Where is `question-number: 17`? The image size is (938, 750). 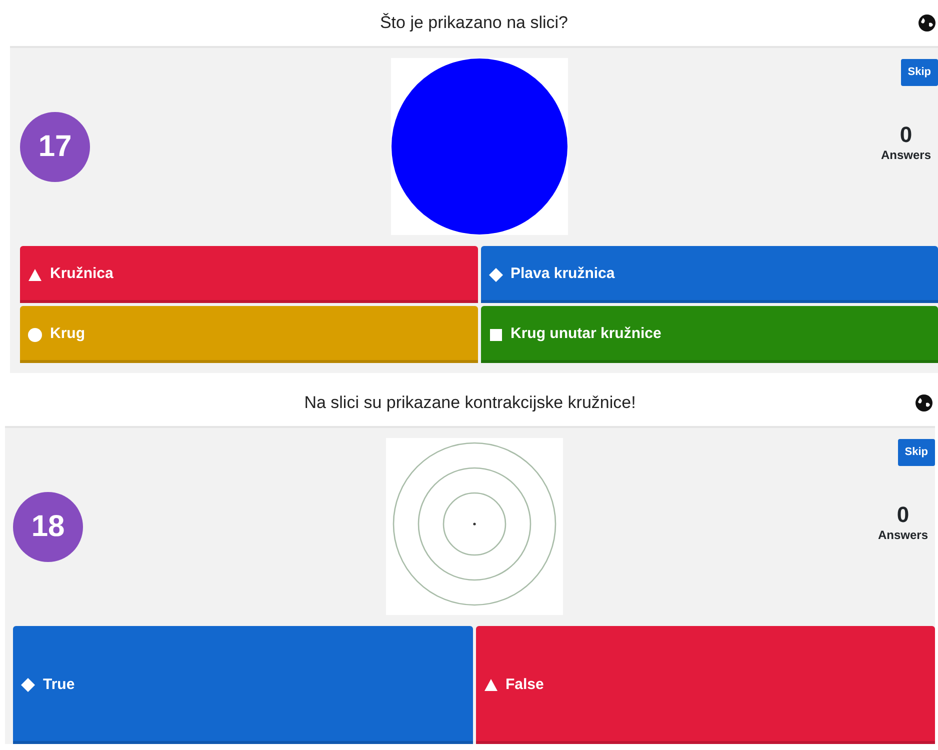
question-number: 17 is located at coordinates (55, 147).